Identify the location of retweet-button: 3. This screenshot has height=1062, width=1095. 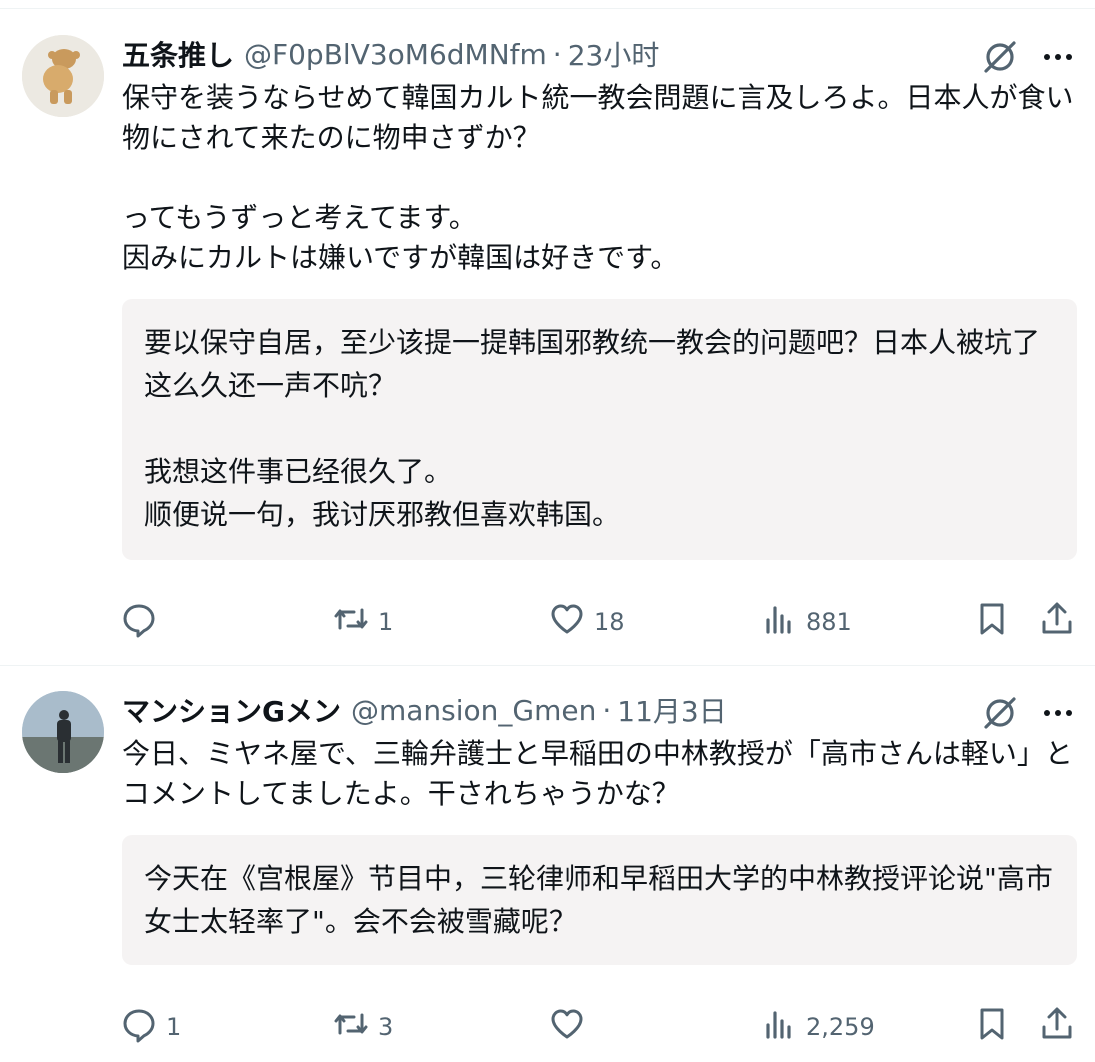
(362, 1027).